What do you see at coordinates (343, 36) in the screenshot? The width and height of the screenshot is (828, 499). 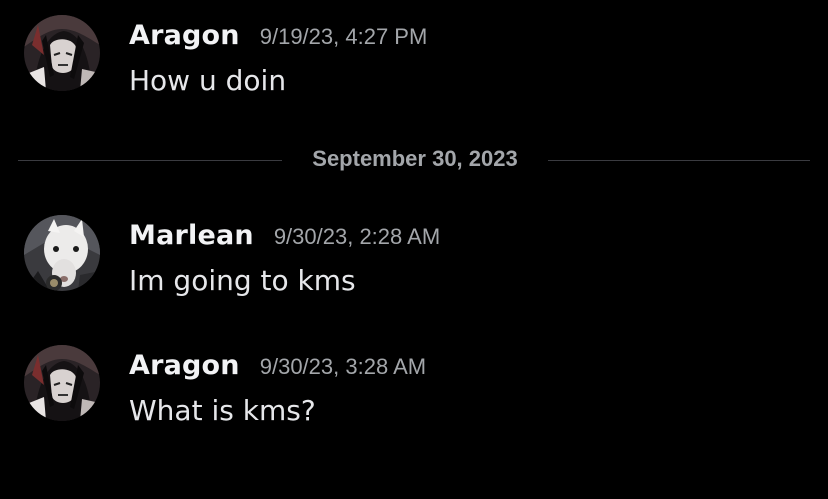 I see `timestamp: 9/19/23, 4:27 PM` at bounding box center [343, 36].